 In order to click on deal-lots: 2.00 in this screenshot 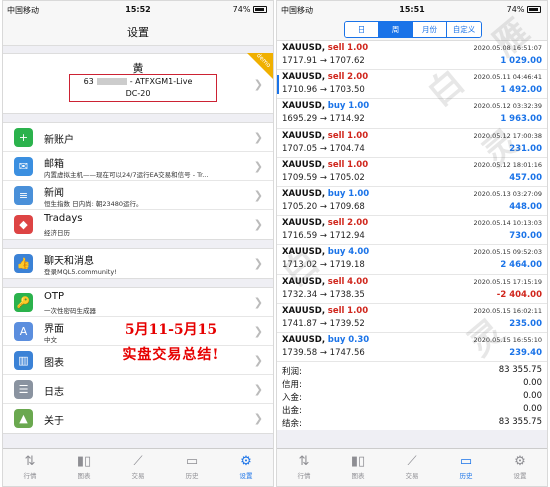, I will do `click(358, 223)`.